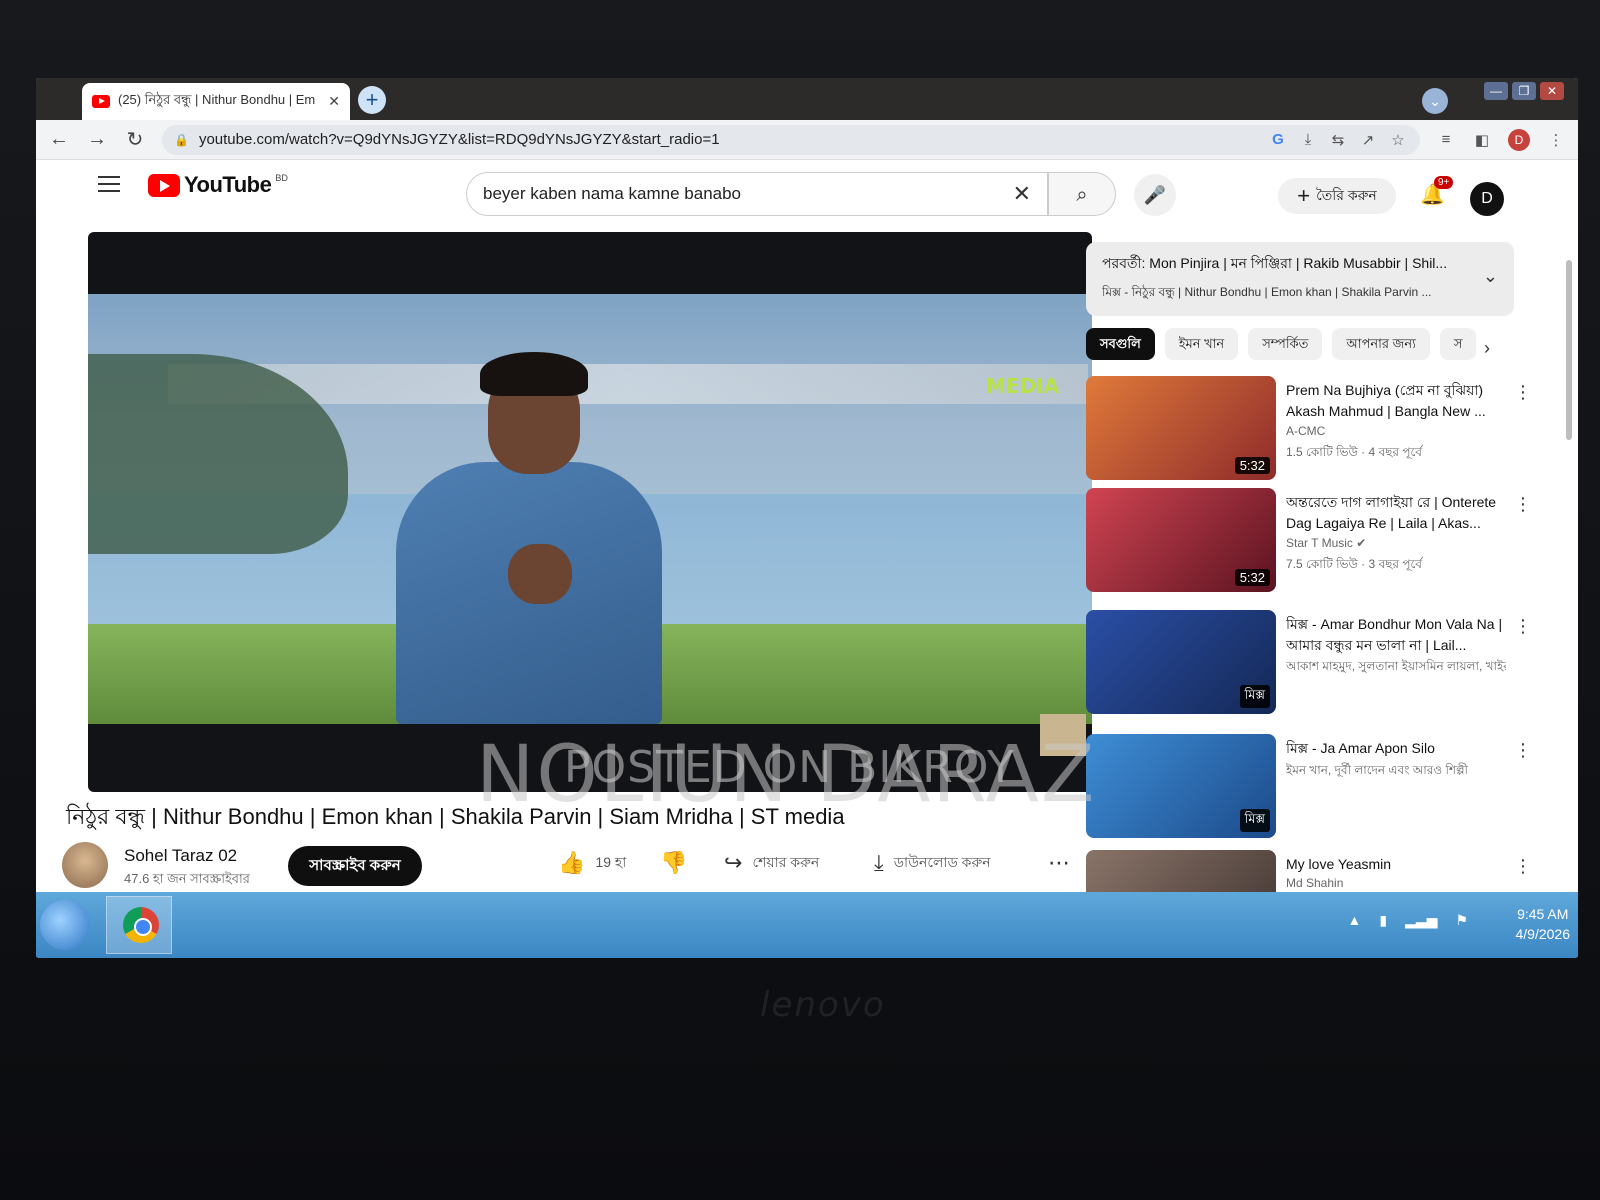  Describe the element at coordinates (528, 534) in the screenshot. I see `singer-figure` at that location.